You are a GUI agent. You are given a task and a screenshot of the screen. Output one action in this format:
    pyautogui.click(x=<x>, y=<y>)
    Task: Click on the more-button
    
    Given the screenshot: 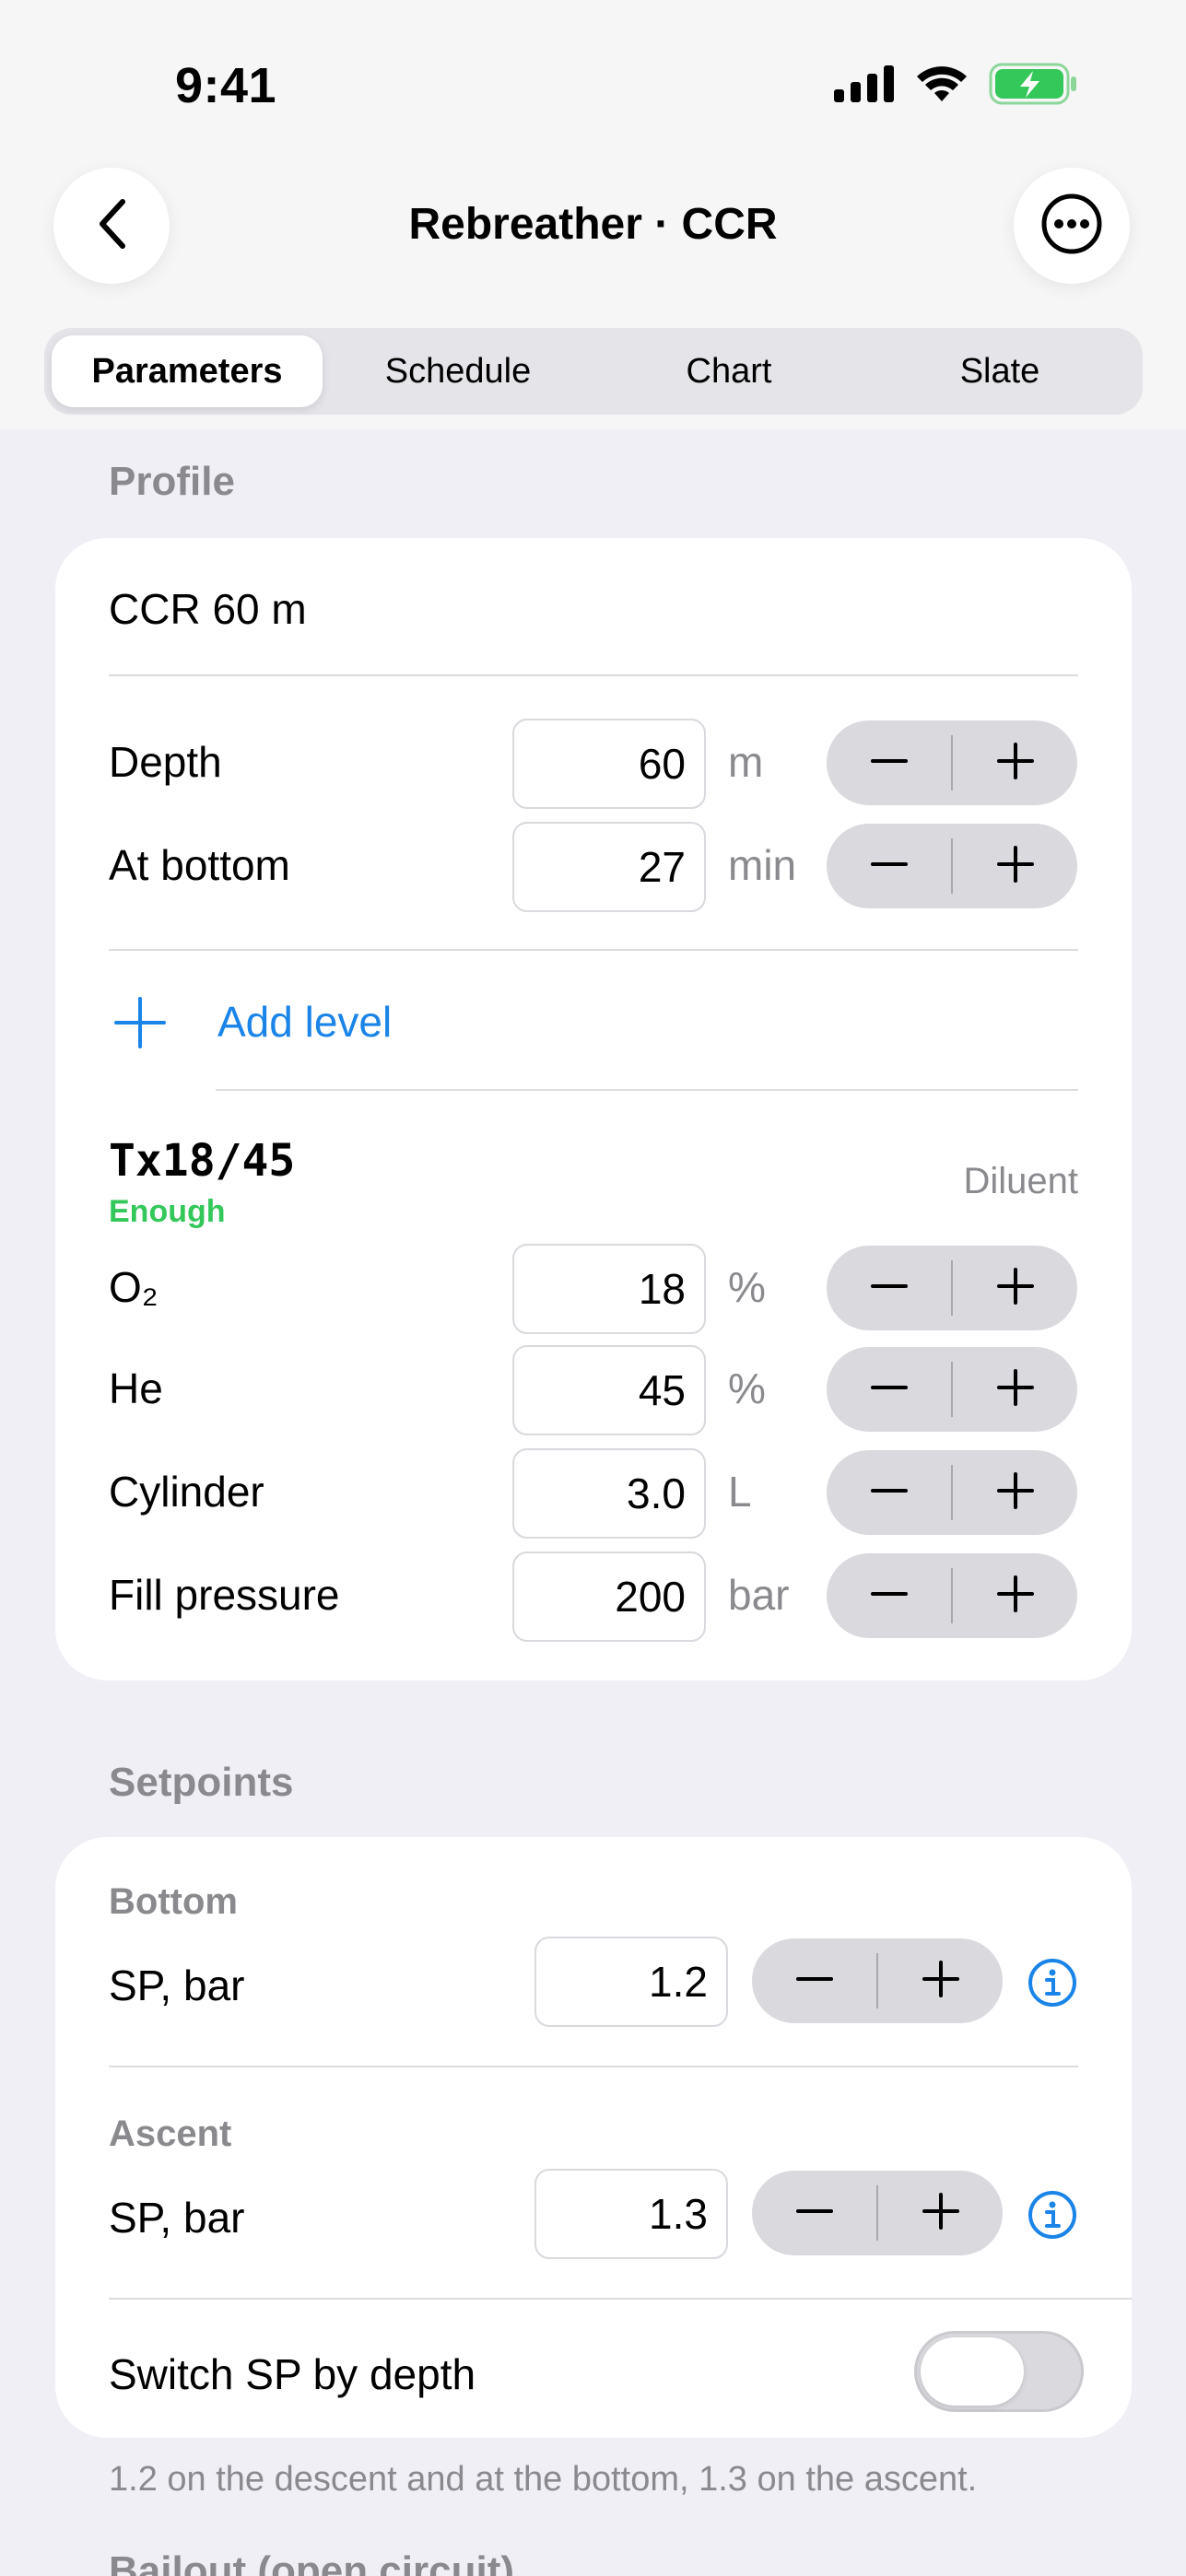 What is the action you would take?
    pyautogui.click(x=1072, y=226)
    